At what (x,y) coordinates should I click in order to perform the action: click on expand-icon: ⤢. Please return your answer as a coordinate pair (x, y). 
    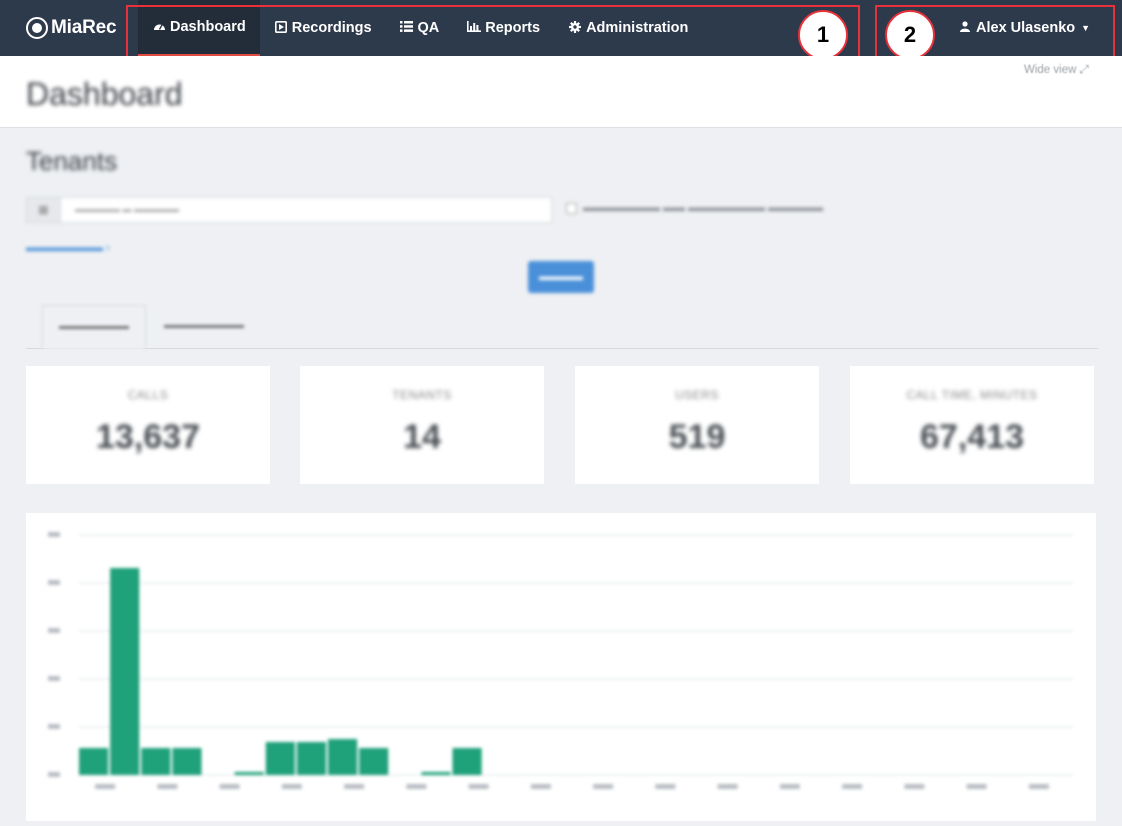
    Looking at the image, I should click on (1084, 70).